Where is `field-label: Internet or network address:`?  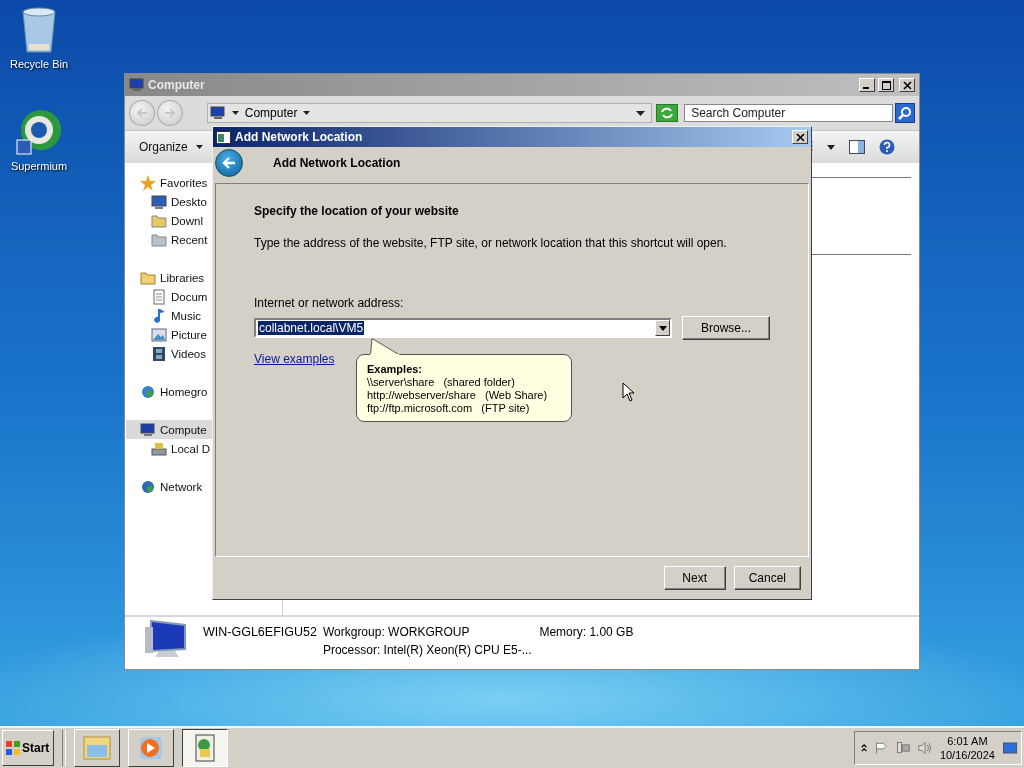
field-label: Internet or network address: is located at coordinates (329, 303).